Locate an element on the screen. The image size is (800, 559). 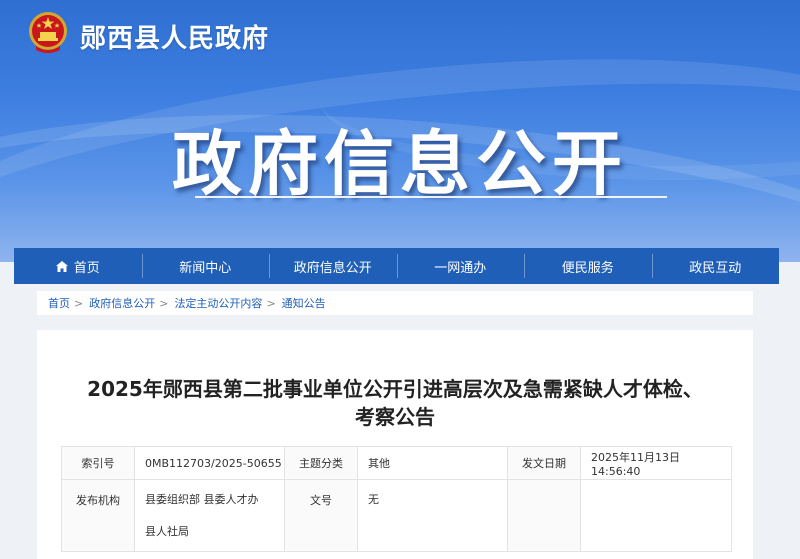
meta-label-date: 发文日期 is located at coordinates (544, 463).